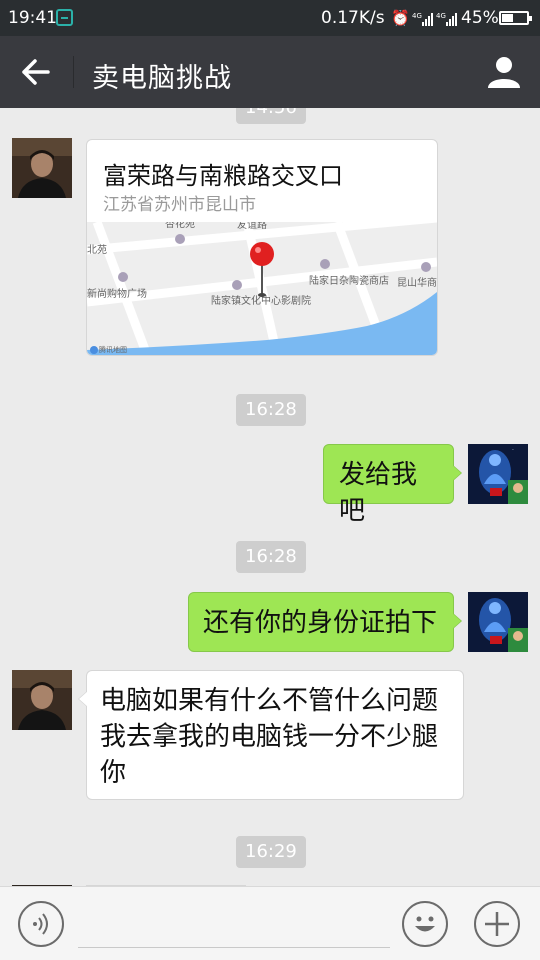 This screenshot has width=540, height=960. Describe the element at coordinates (162, 78) in the screenshot. I see `chat-title: 卖电脑挑战` at that location.